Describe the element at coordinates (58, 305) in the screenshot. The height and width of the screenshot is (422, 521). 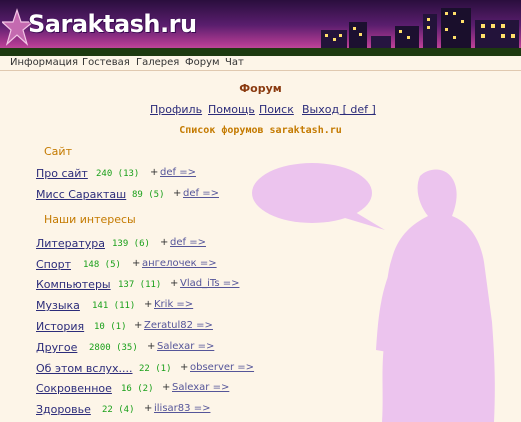
I see `forum-link: Музыка` at that location.